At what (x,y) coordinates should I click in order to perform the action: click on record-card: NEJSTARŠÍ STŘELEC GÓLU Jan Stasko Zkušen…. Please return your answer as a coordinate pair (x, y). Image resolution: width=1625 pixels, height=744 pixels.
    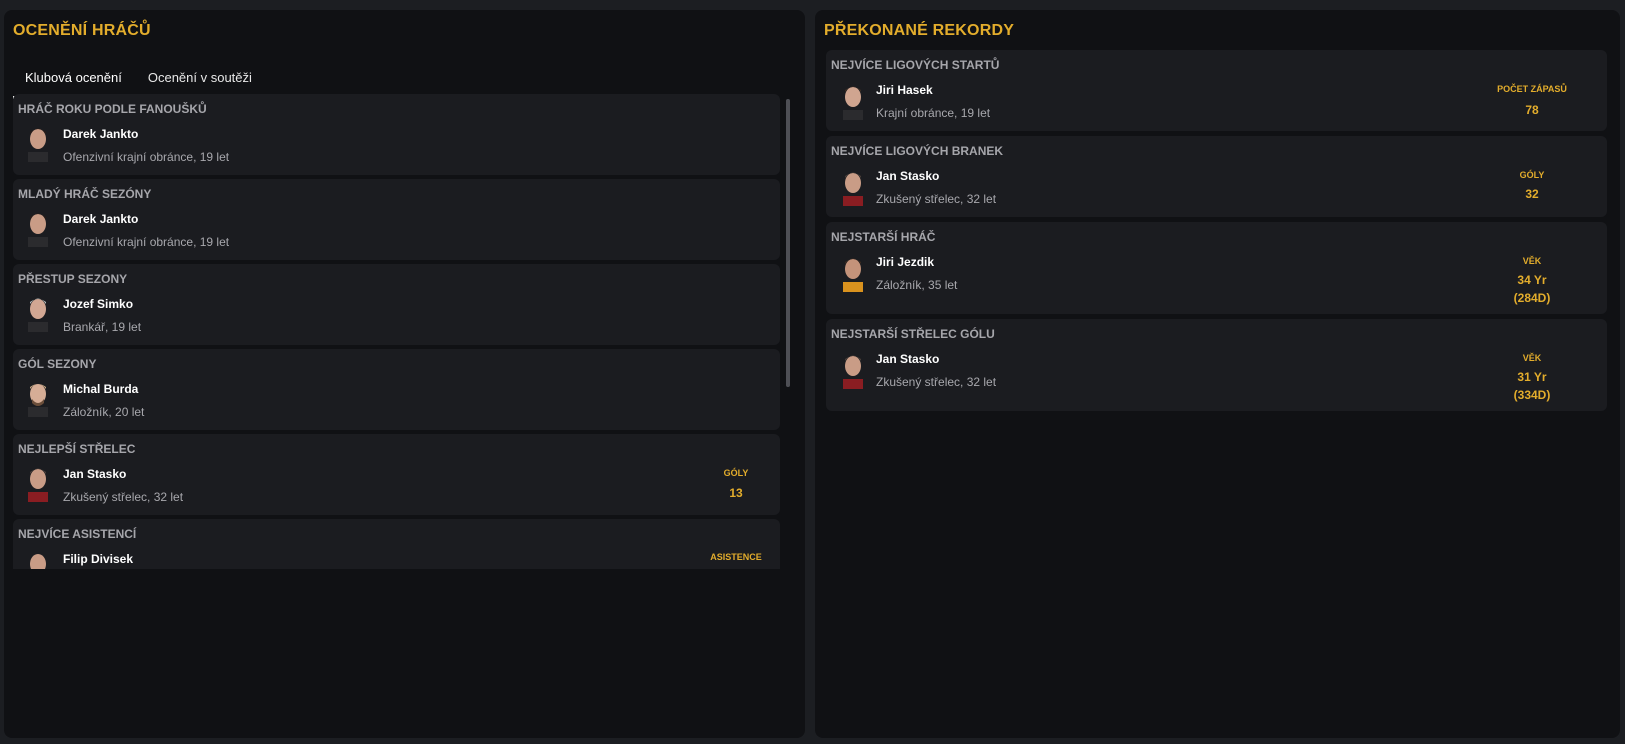
    Looking at the image, I should click on (1216, 365).